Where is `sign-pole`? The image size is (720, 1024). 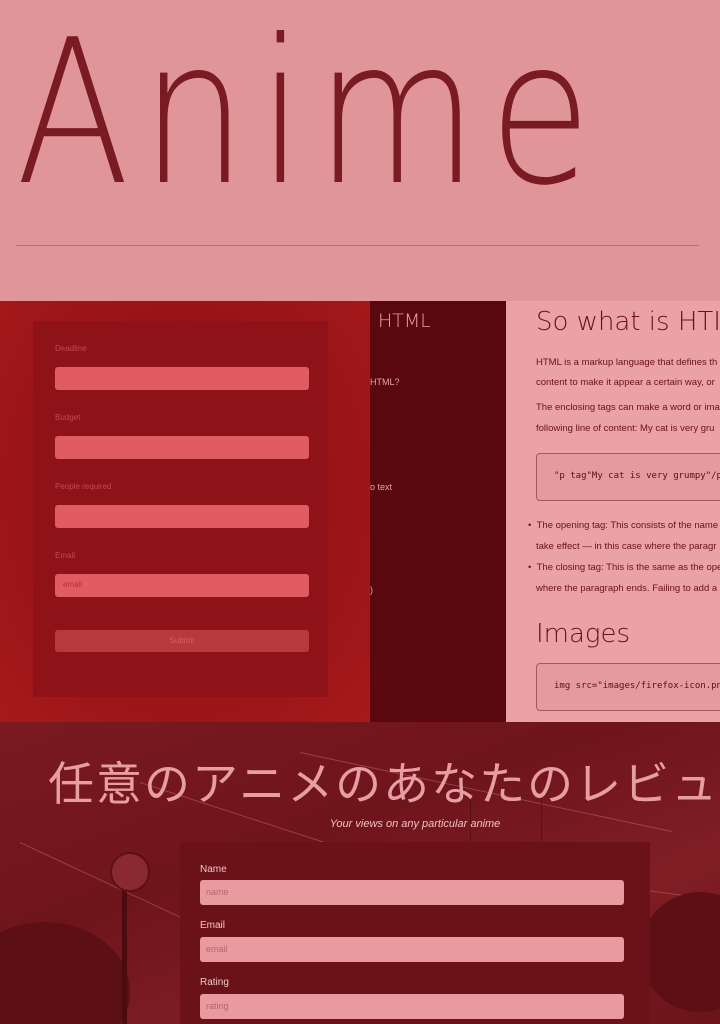 sign-pole is located at coordinates (124, 948).